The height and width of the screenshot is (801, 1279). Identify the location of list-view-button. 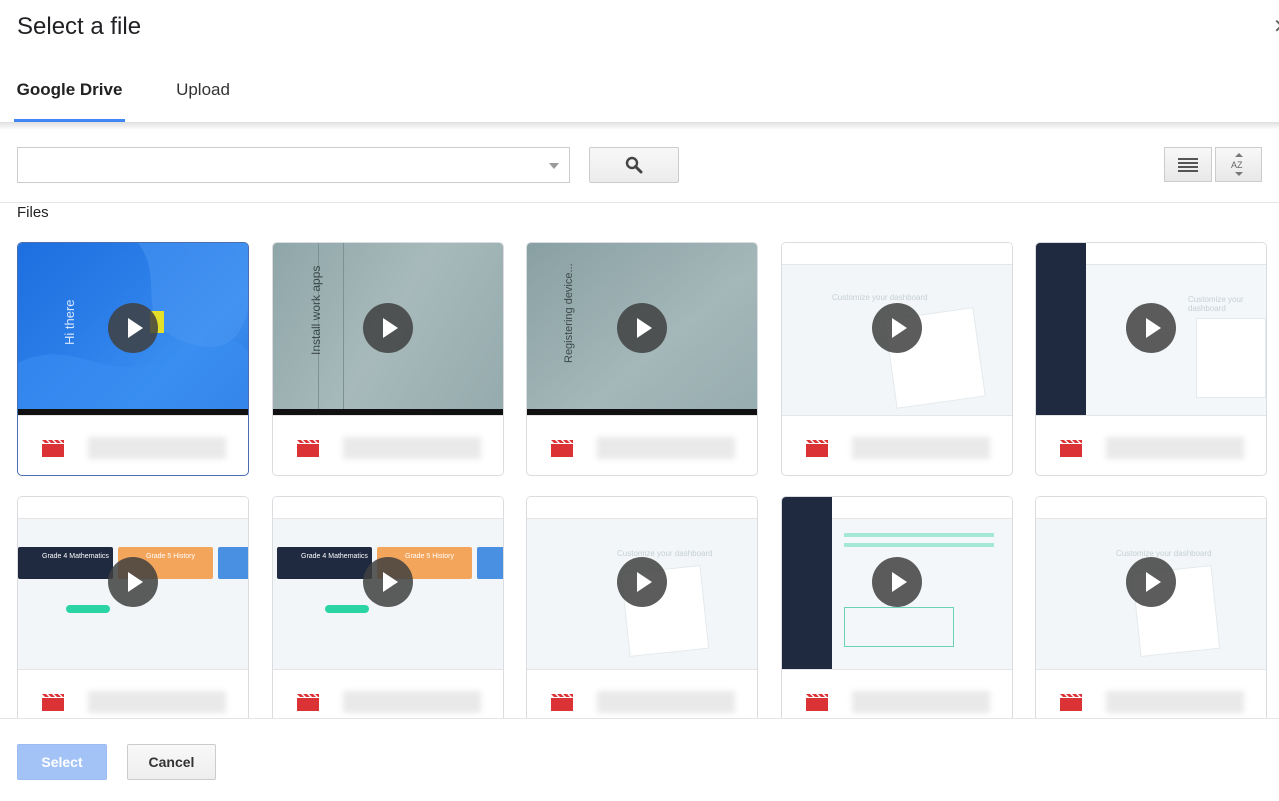
(1188, 164).